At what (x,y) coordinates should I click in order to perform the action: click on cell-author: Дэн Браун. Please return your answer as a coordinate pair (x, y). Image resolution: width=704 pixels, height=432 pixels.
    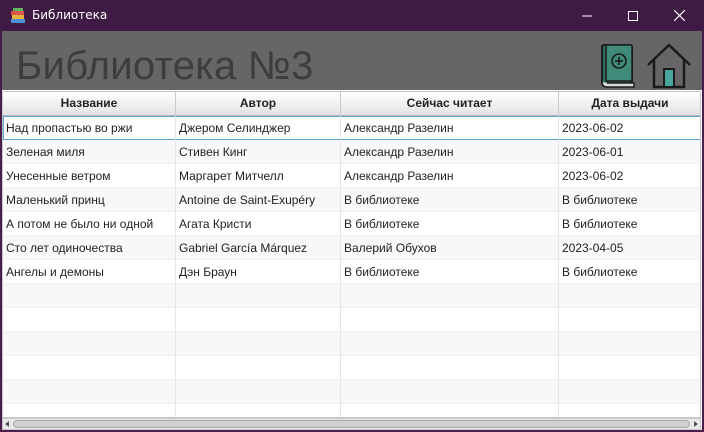
    Looking at the image, I should click on (258, 272).